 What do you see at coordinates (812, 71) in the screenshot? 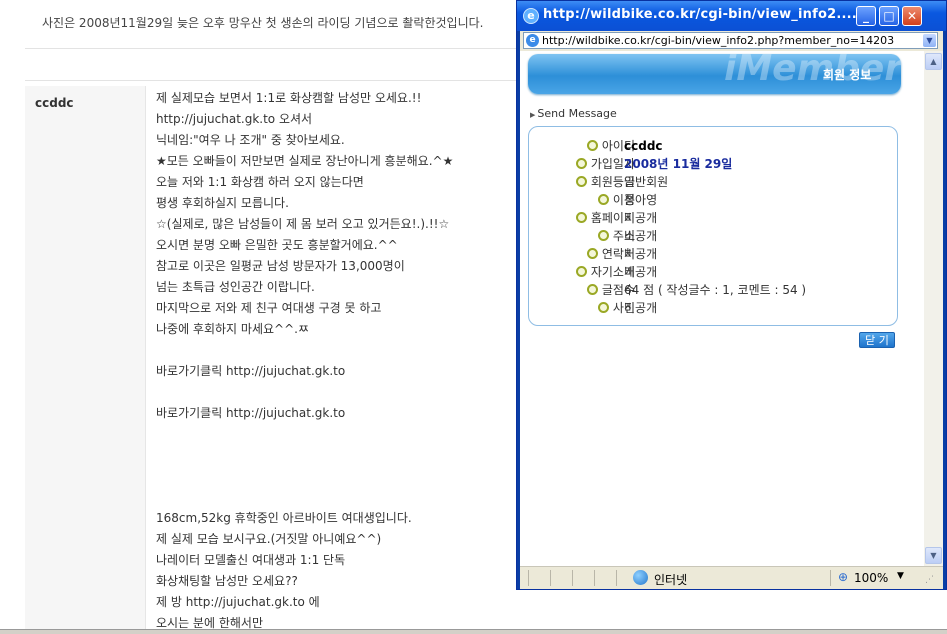
I see `banner-watermark: iMember` at bounding box center [812, 71].